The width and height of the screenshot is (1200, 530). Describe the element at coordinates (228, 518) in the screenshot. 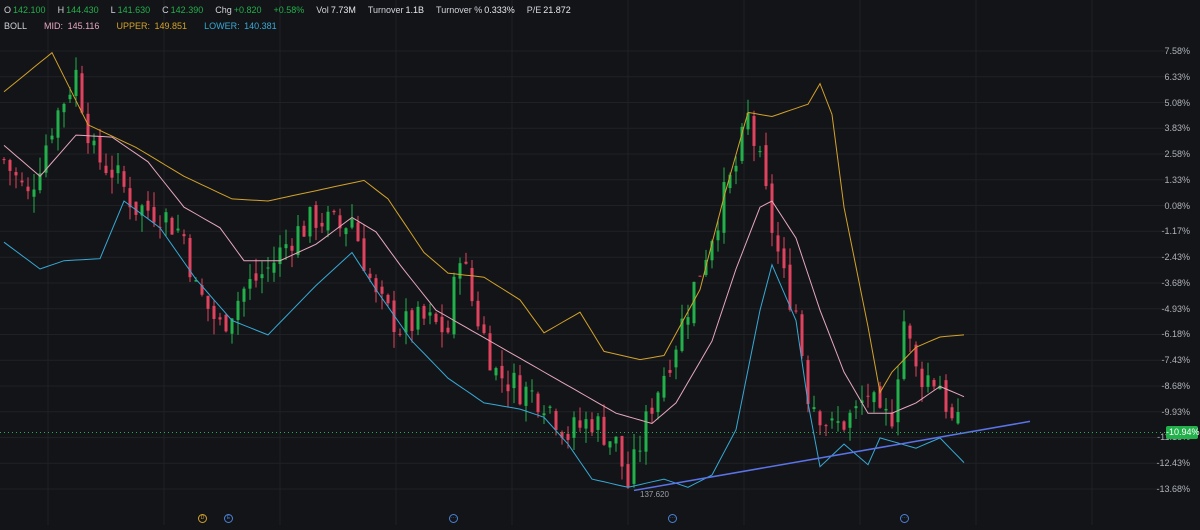

I see `event-marker-icon: E` at that location.